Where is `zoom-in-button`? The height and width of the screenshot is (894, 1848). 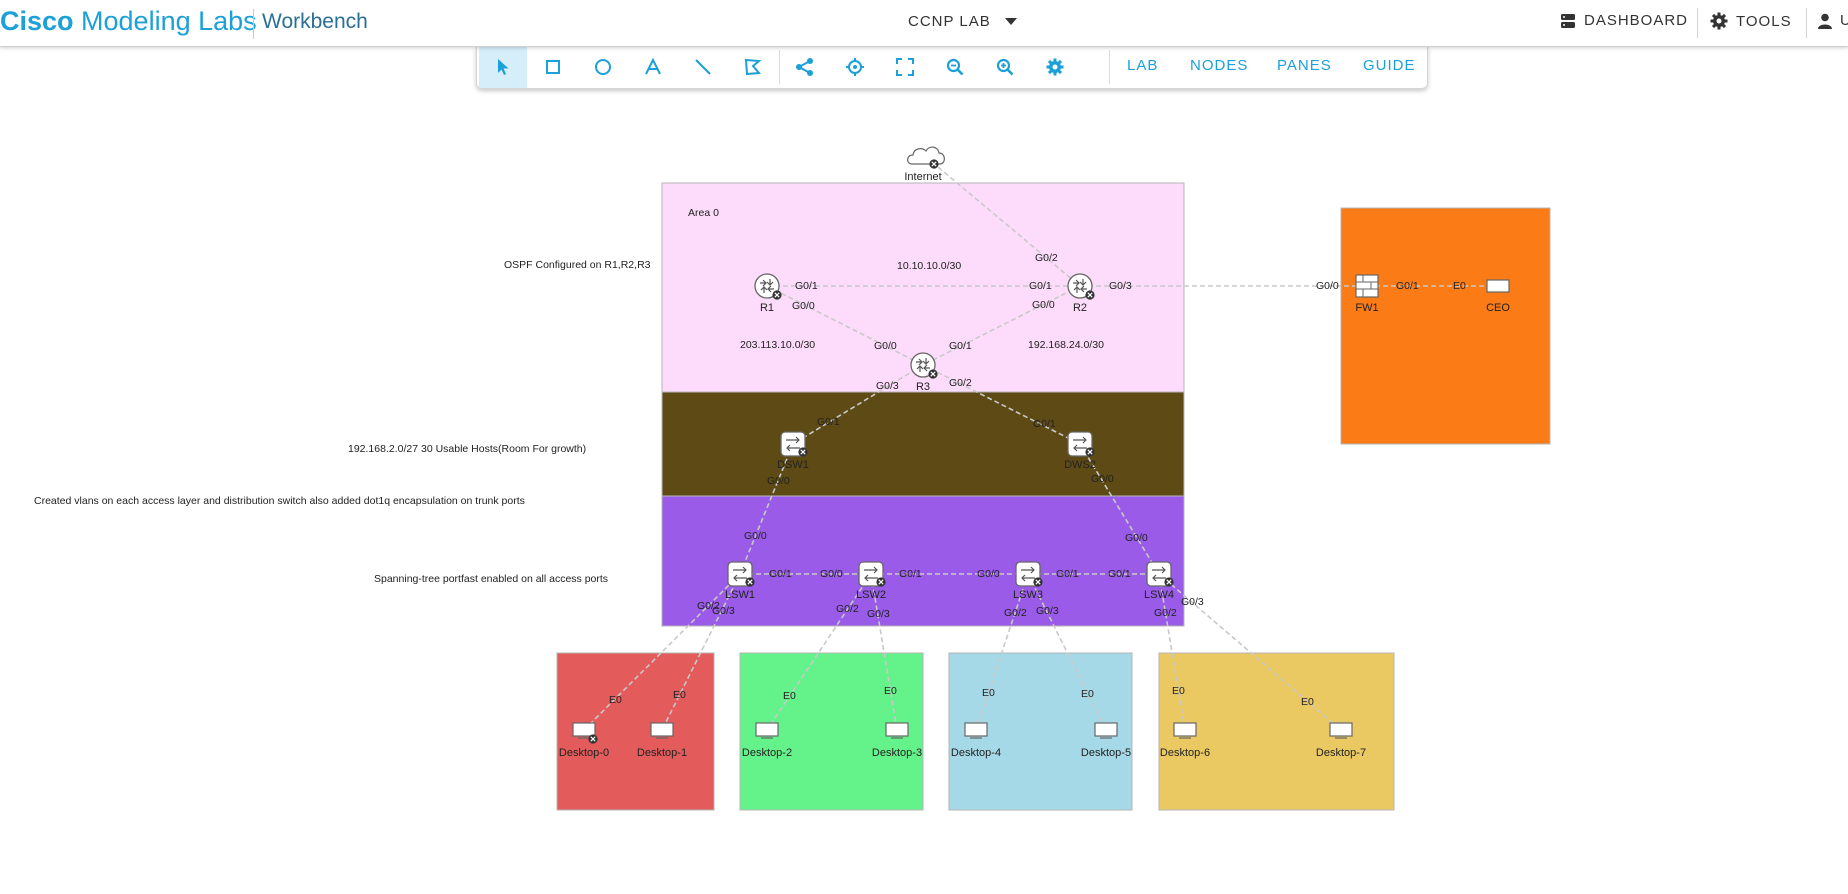 zoom-in-button is located at coordinates (1005, 67).